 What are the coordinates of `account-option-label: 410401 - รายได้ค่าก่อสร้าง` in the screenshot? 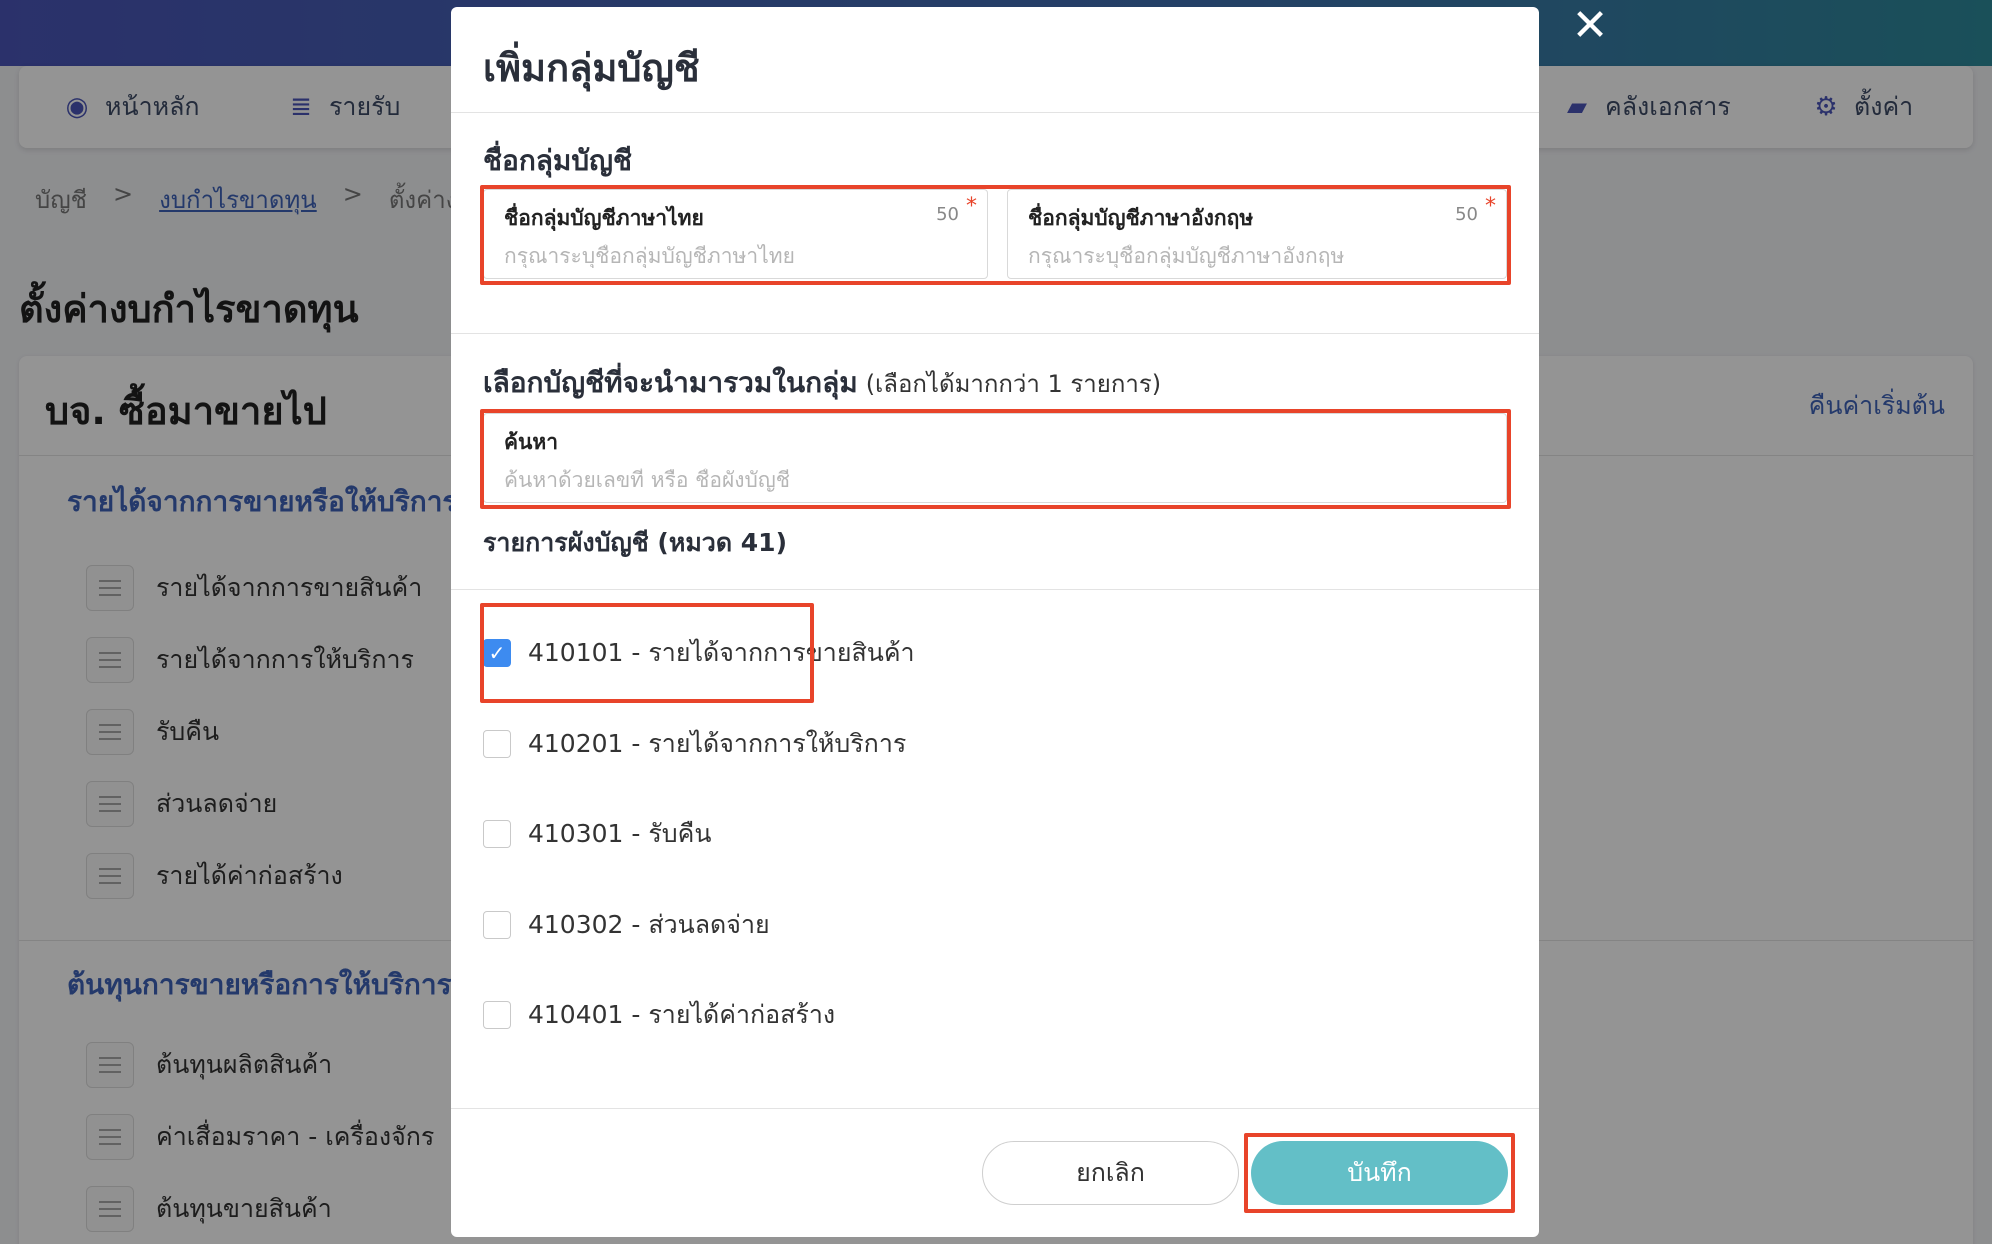 It's located at (682, 1014).